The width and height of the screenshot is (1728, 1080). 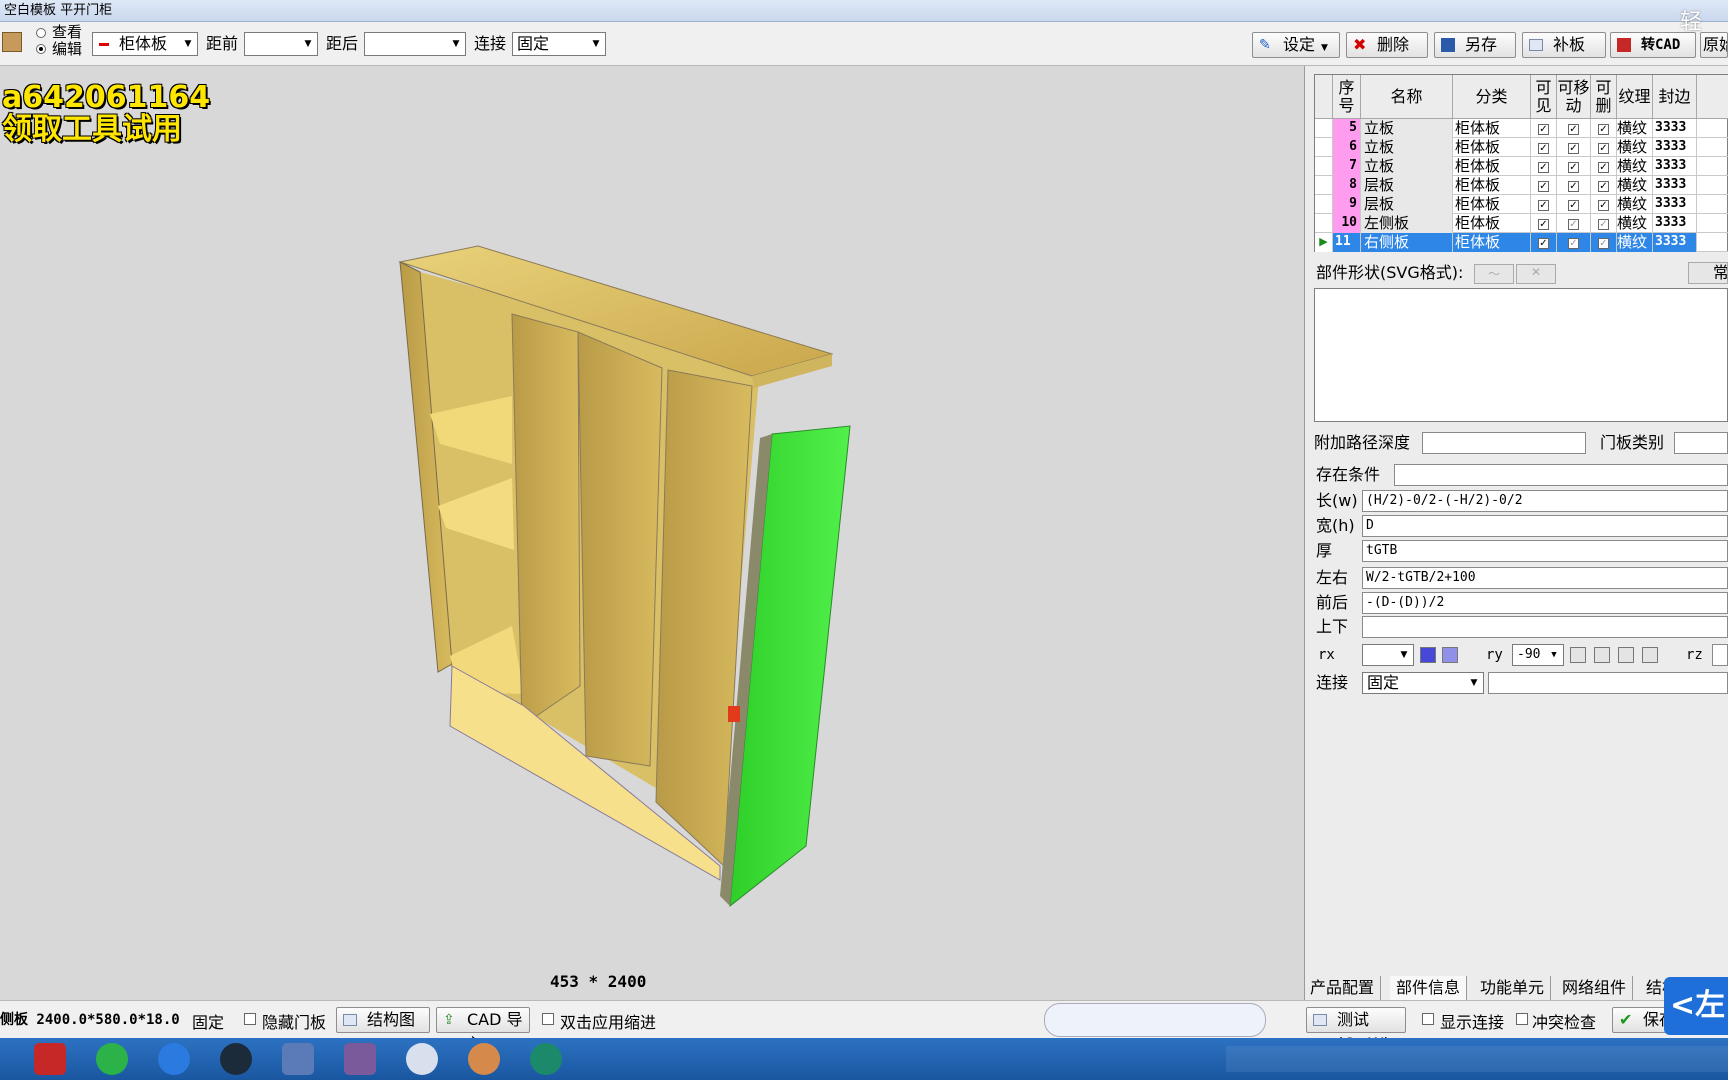 What do you see at coordinates (1347, 97) in the screenshot?
I see `grid-header-no: 序号` at bounding box center [1347, 97].